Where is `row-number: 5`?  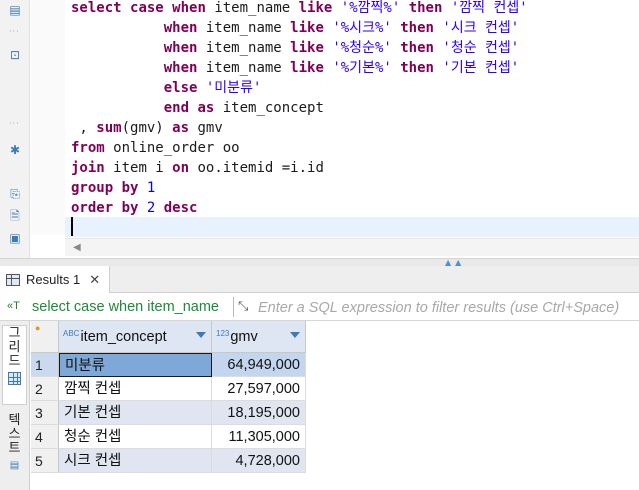 row-number: 5 is located at coordinates (45, 461).